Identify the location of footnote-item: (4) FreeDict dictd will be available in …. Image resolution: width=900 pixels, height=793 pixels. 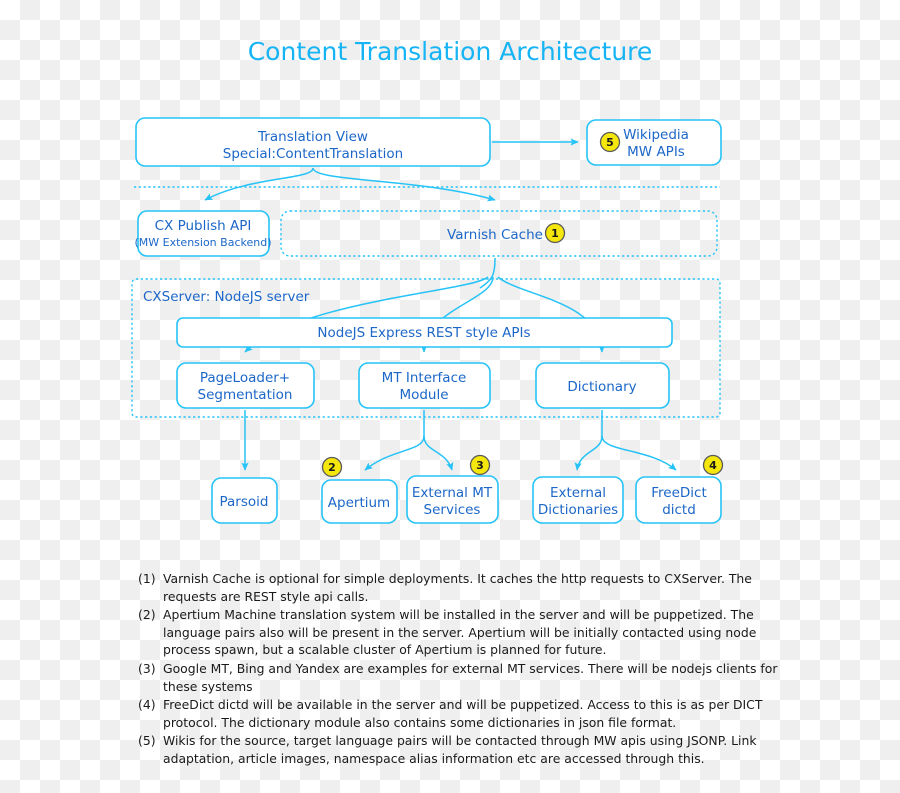
(458, 713).